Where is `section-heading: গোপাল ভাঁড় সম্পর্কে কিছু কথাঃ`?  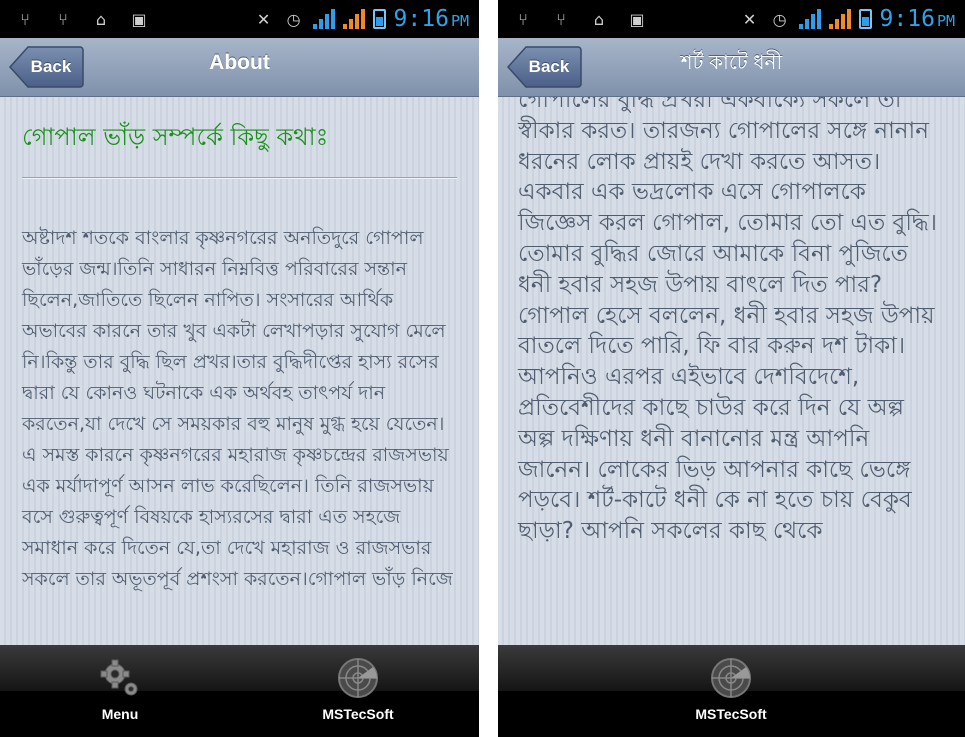
section-heading: গোপাল ভাঁড় সম্পর্কে কিছু কথাঃ is located at coordinates (175, 137).